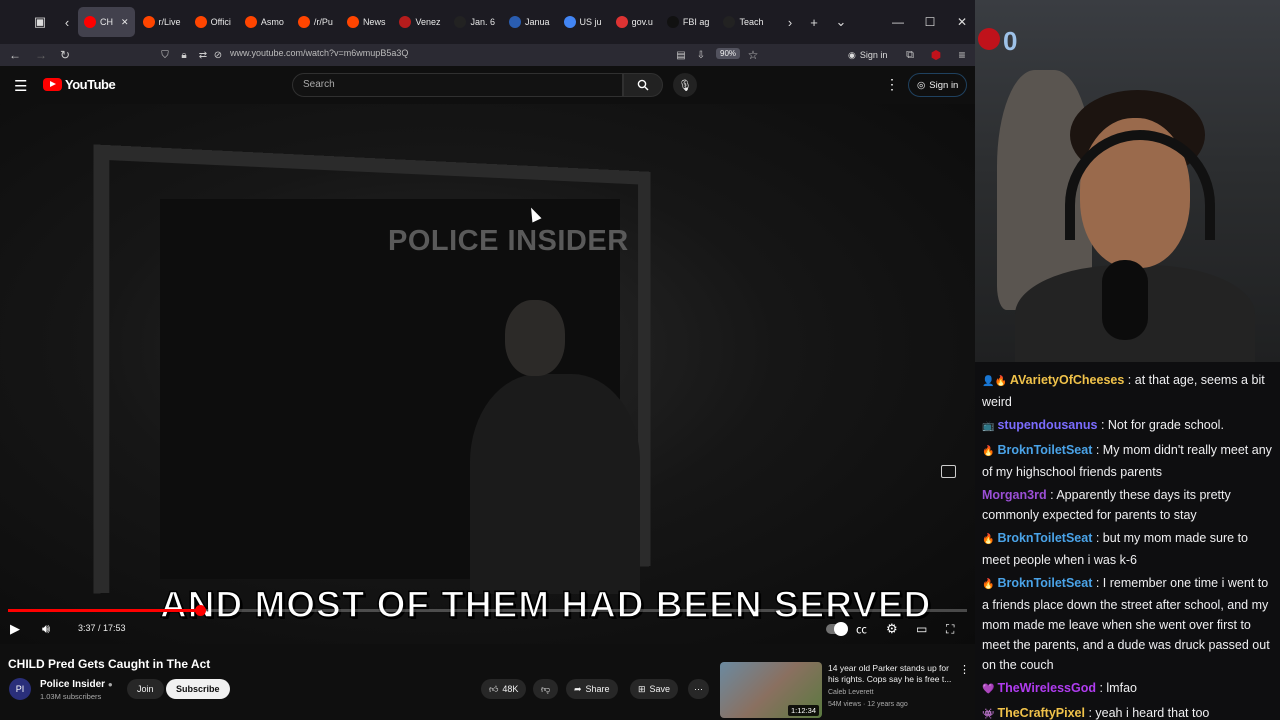 The height and width of the screenshot is (720, 1280). I want to click on fullscreen-icon: ⛶, so click(950, 629).